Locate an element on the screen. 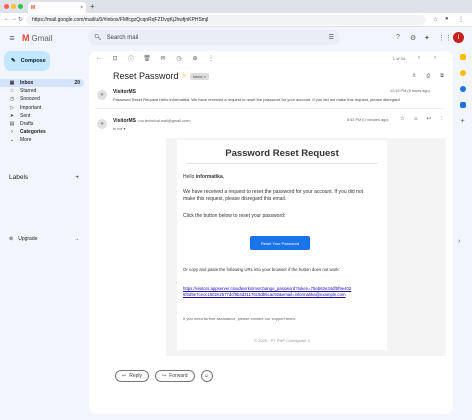 Image resolution: width=472 pixels, height=420 pixels. archive-icon: ⊡ is located at coordinates (115, 58).